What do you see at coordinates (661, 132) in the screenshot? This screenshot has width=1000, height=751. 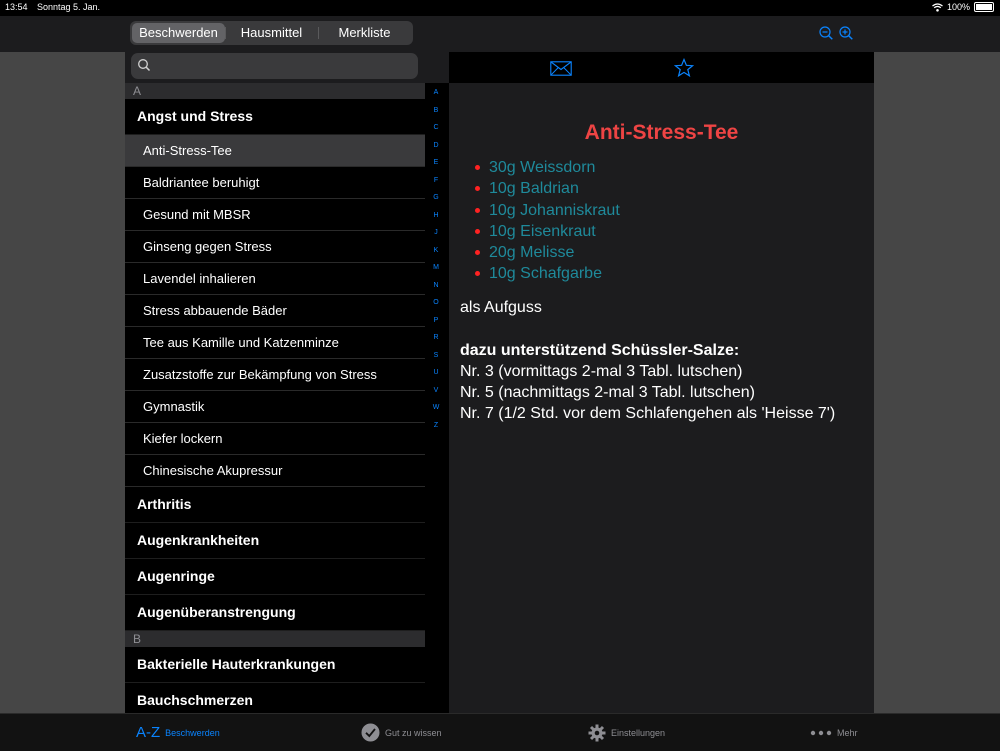 I see `recipe-title: Anti-Stress-Tee` at bounding box center [661, 132].